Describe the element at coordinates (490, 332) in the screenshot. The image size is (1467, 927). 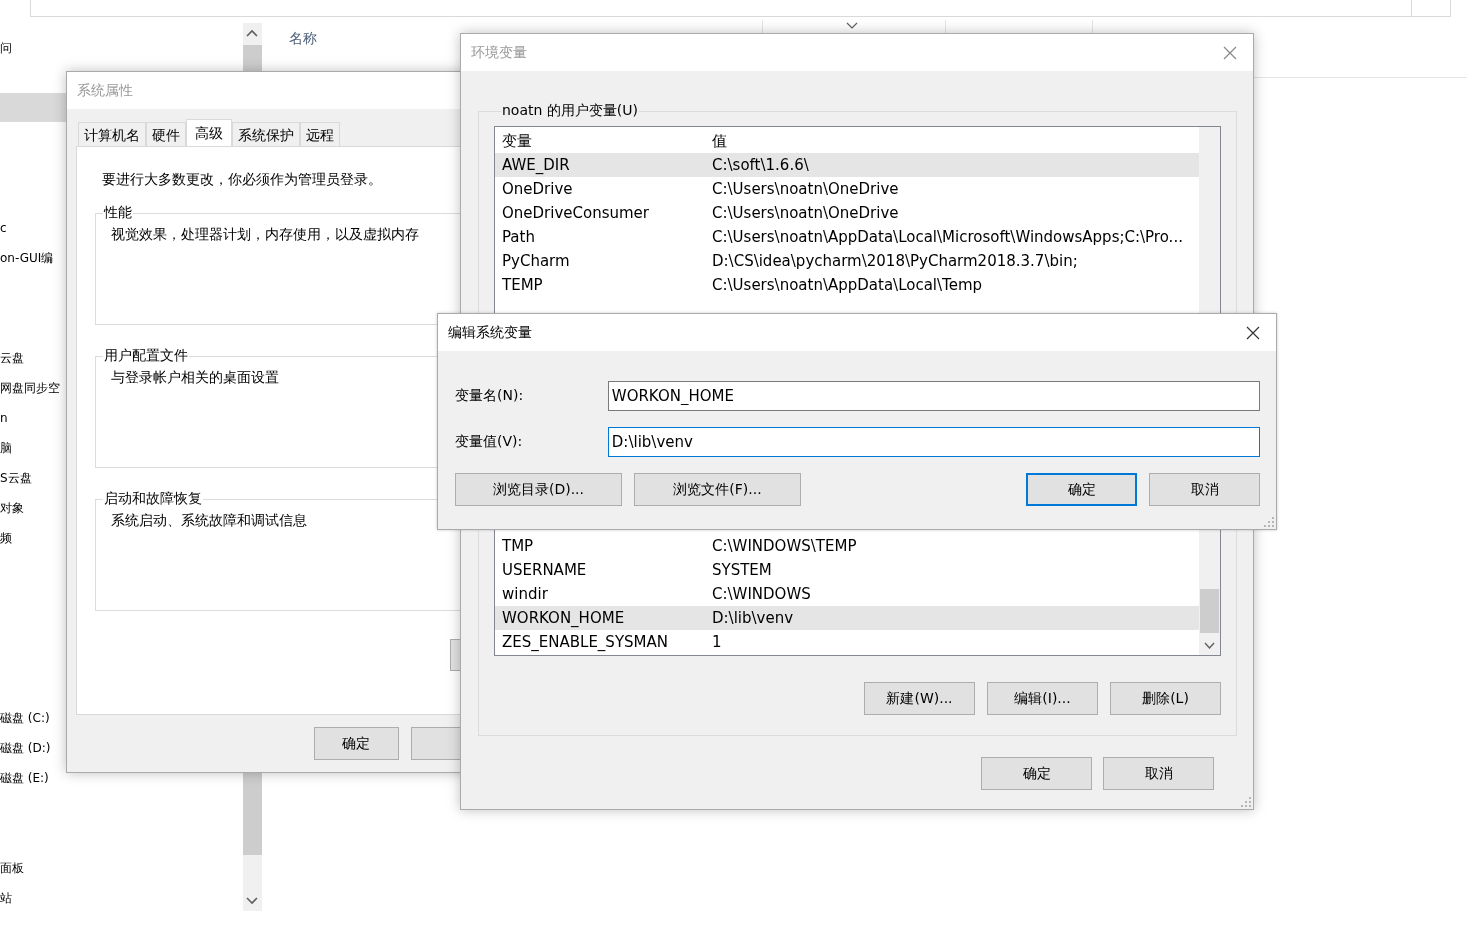
I see `window-title: 编辑系统变量` at that location.